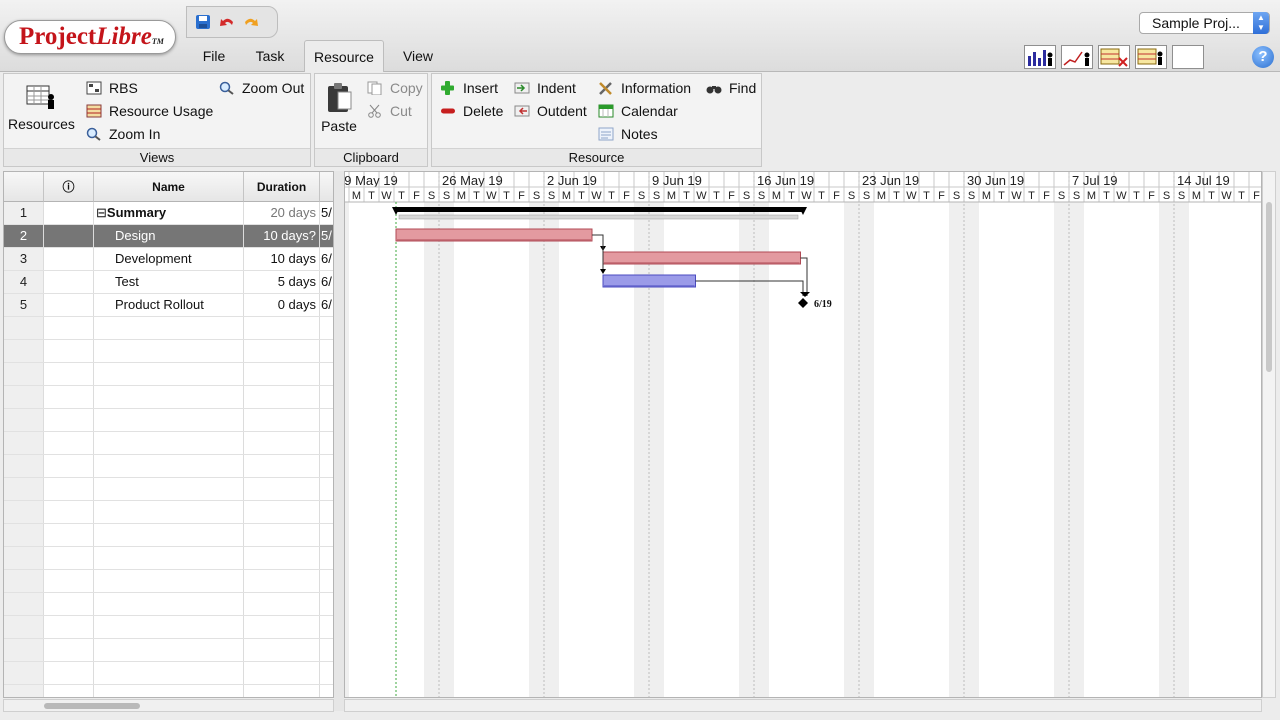 The image size is (1280, 720). Describe the element at coordinates (1269, 434) in the screenshot. I see `gantt-vertical-scrollbar` at that location.